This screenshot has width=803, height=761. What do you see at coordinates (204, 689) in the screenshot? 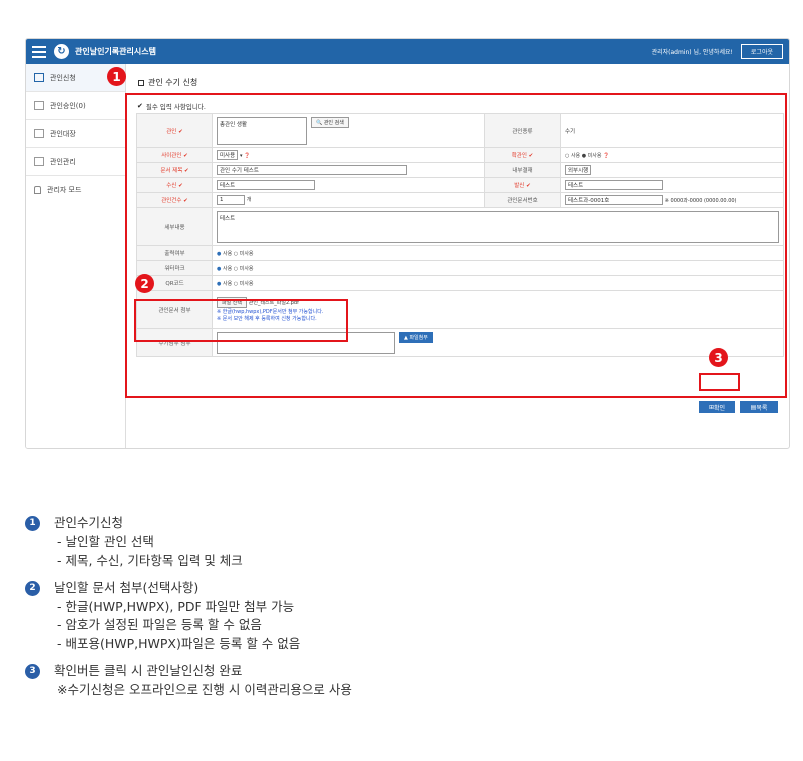
I see `note-line: ※수기신청은 오프라인으로 진행 시 이력관리용으로 사용` at bounding box center [204, 689].